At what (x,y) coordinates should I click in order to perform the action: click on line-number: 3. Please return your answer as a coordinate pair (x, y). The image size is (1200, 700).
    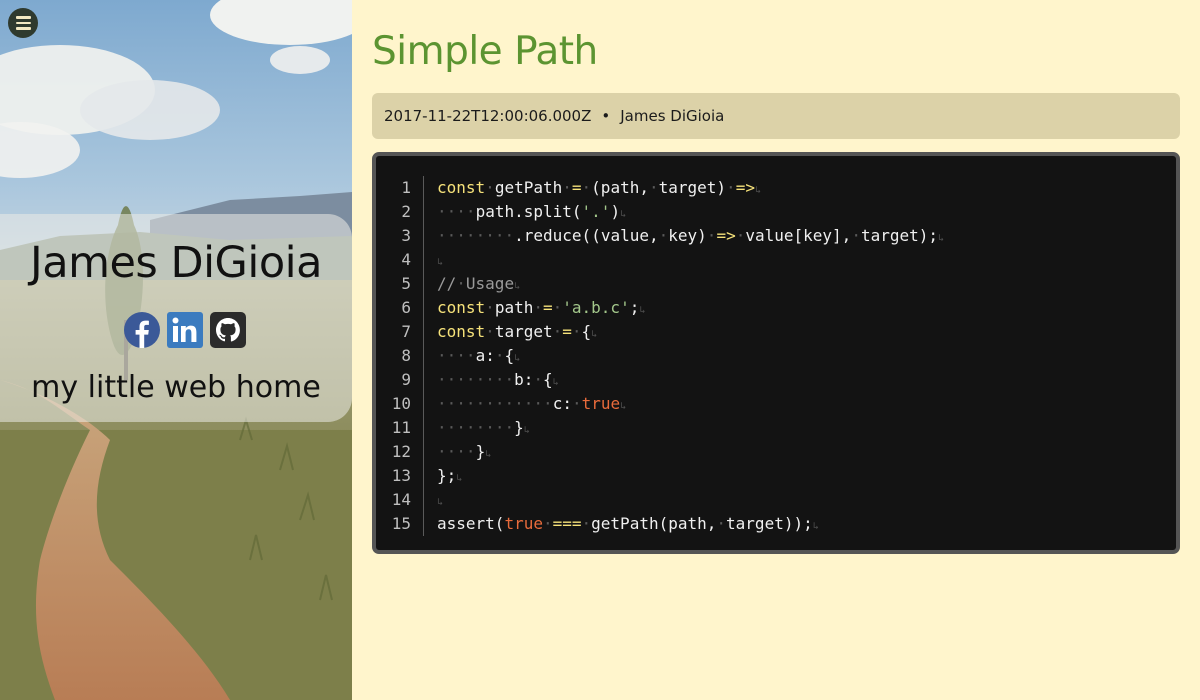
    Looking at the image, I should click on (400, 236).